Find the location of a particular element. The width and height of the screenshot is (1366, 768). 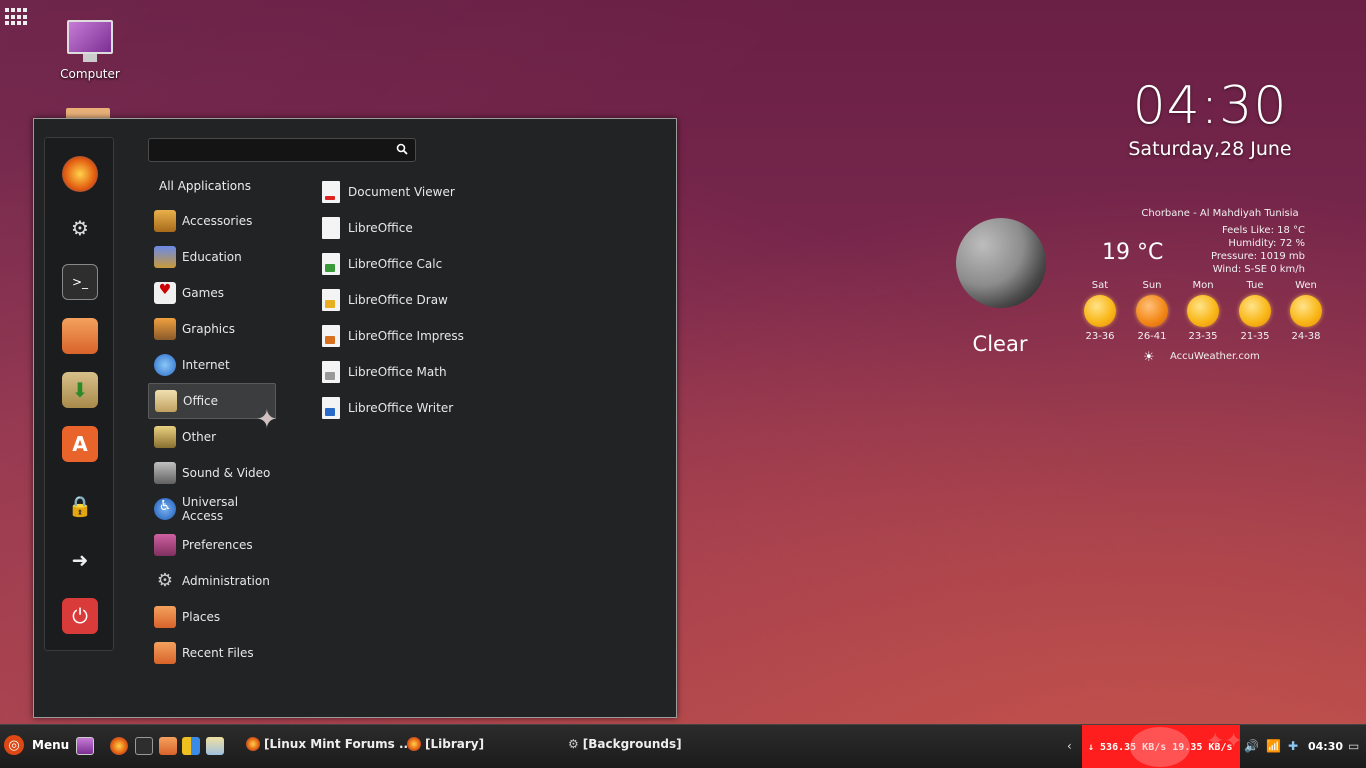

libreoffice-writer-icon is located at coordinates (331, 408).